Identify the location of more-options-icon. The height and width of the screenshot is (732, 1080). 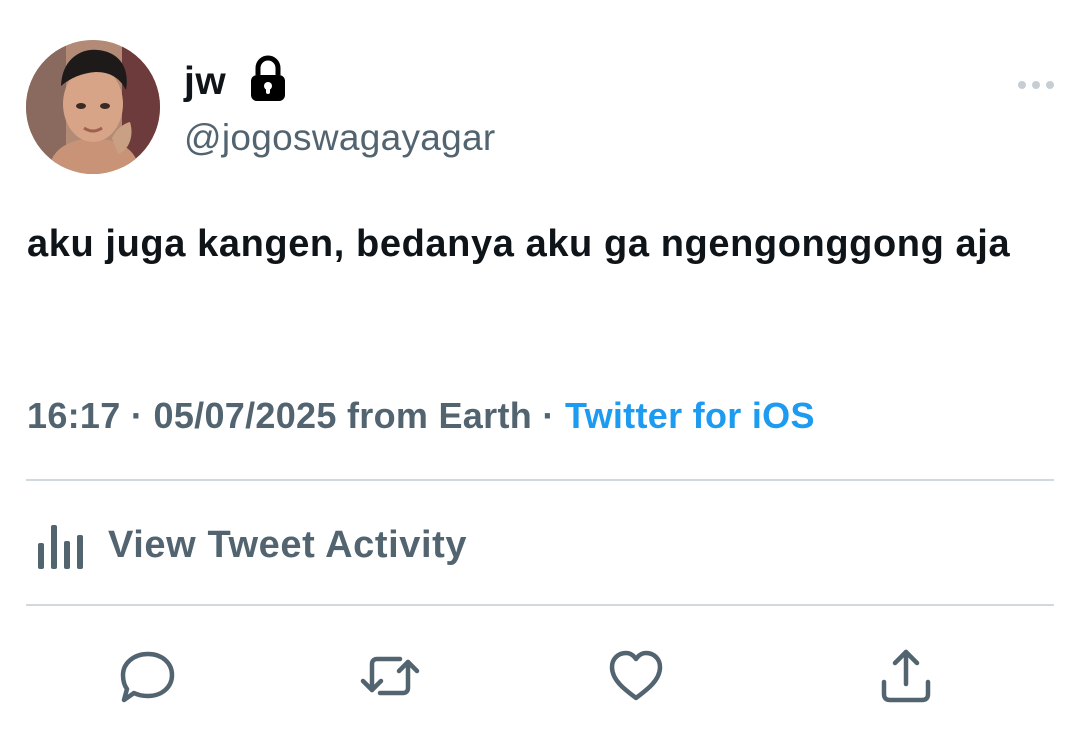
(1036, 85).